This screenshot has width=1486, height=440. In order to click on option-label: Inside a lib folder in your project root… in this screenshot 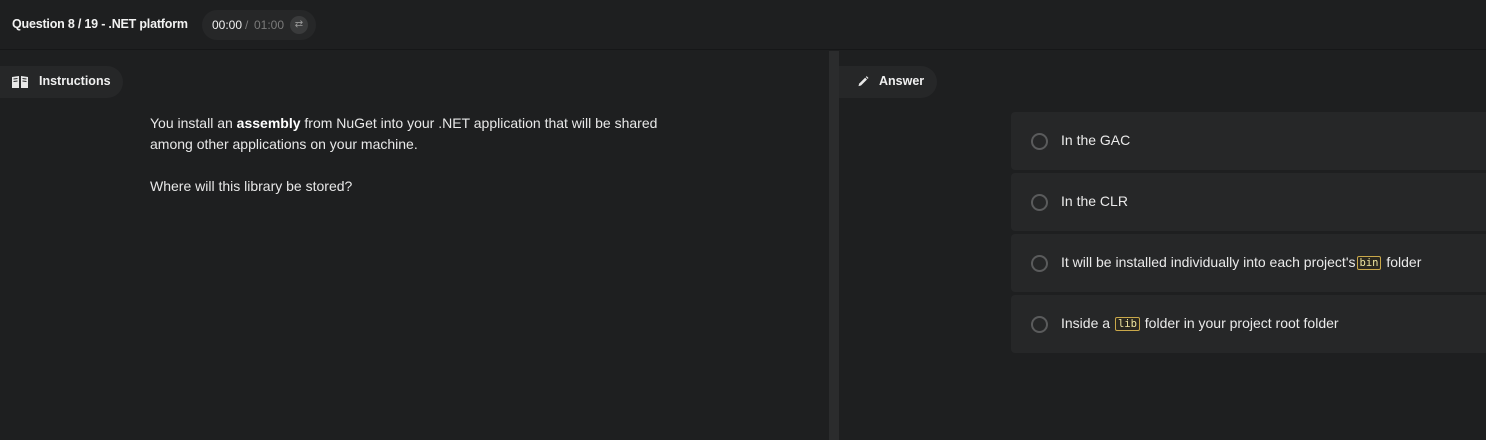, I will do `click(1200, 323)`.